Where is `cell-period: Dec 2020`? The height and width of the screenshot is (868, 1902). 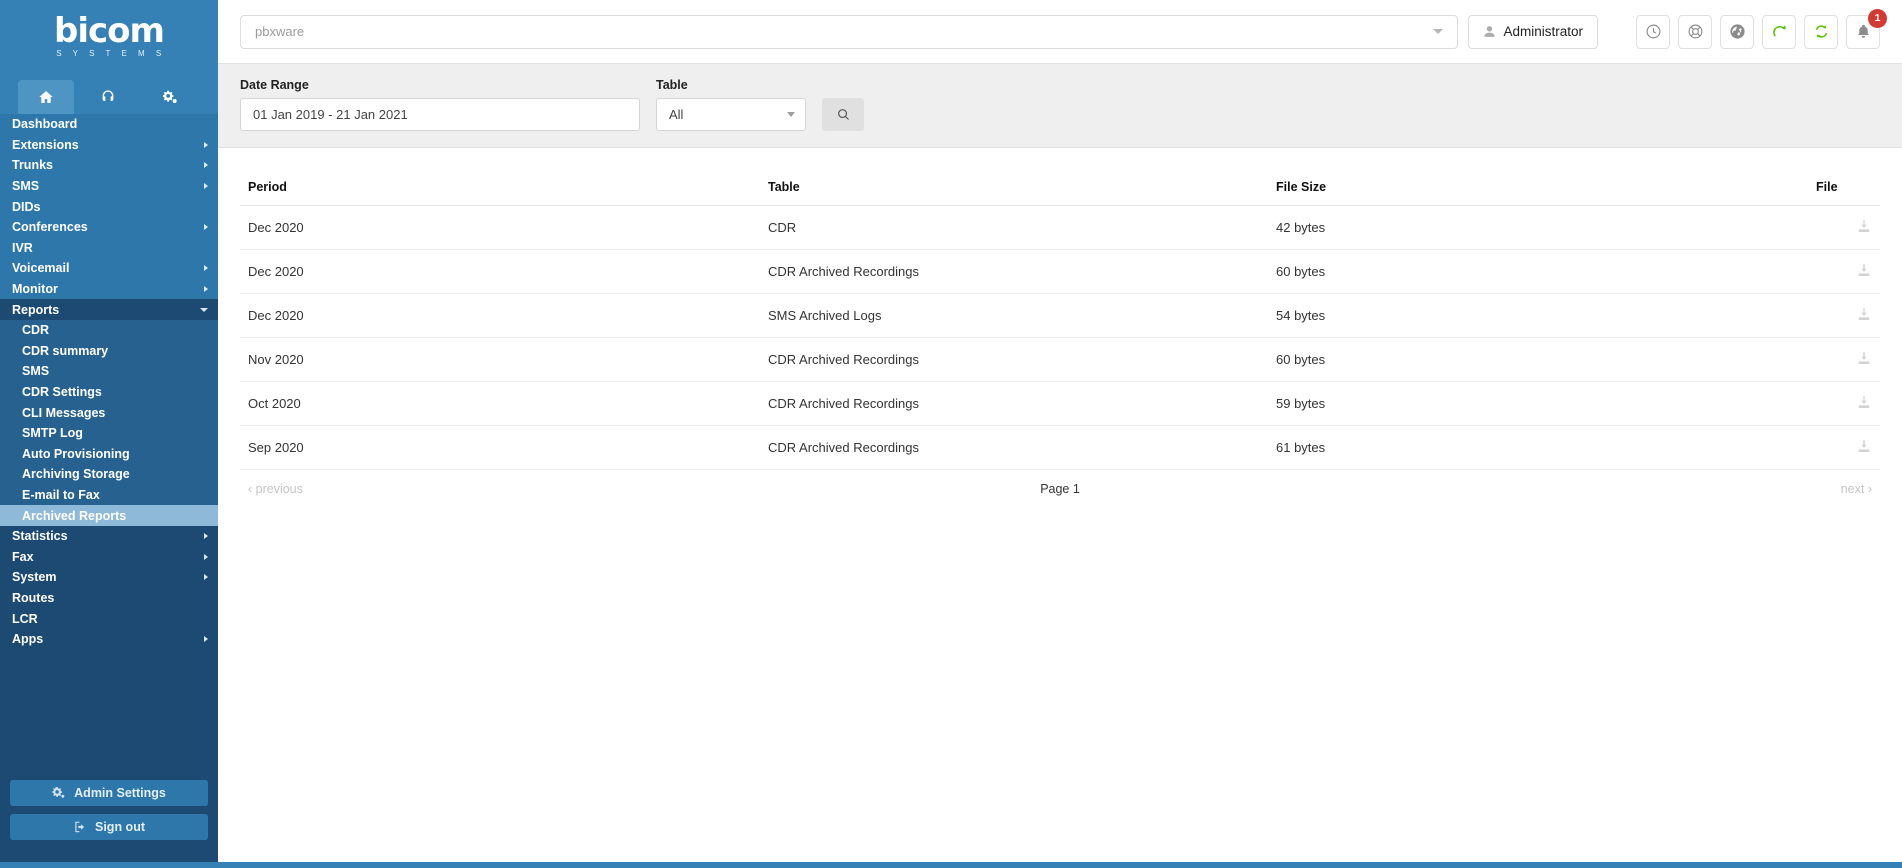
cell-period: Dec 2020 is located at coordinates (500, 271).